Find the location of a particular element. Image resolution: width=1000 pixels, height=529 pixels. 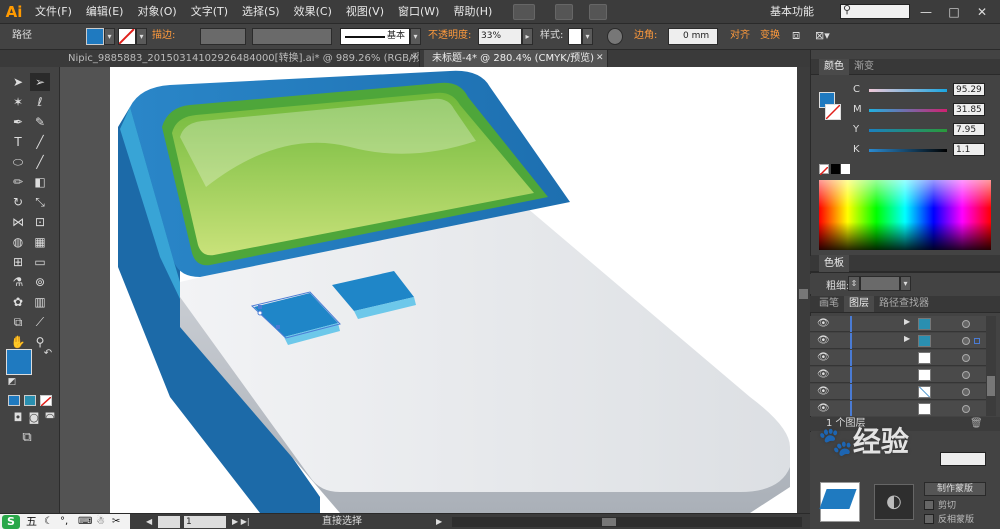

transform-link: 变换 is located at coordinates (770, 36).